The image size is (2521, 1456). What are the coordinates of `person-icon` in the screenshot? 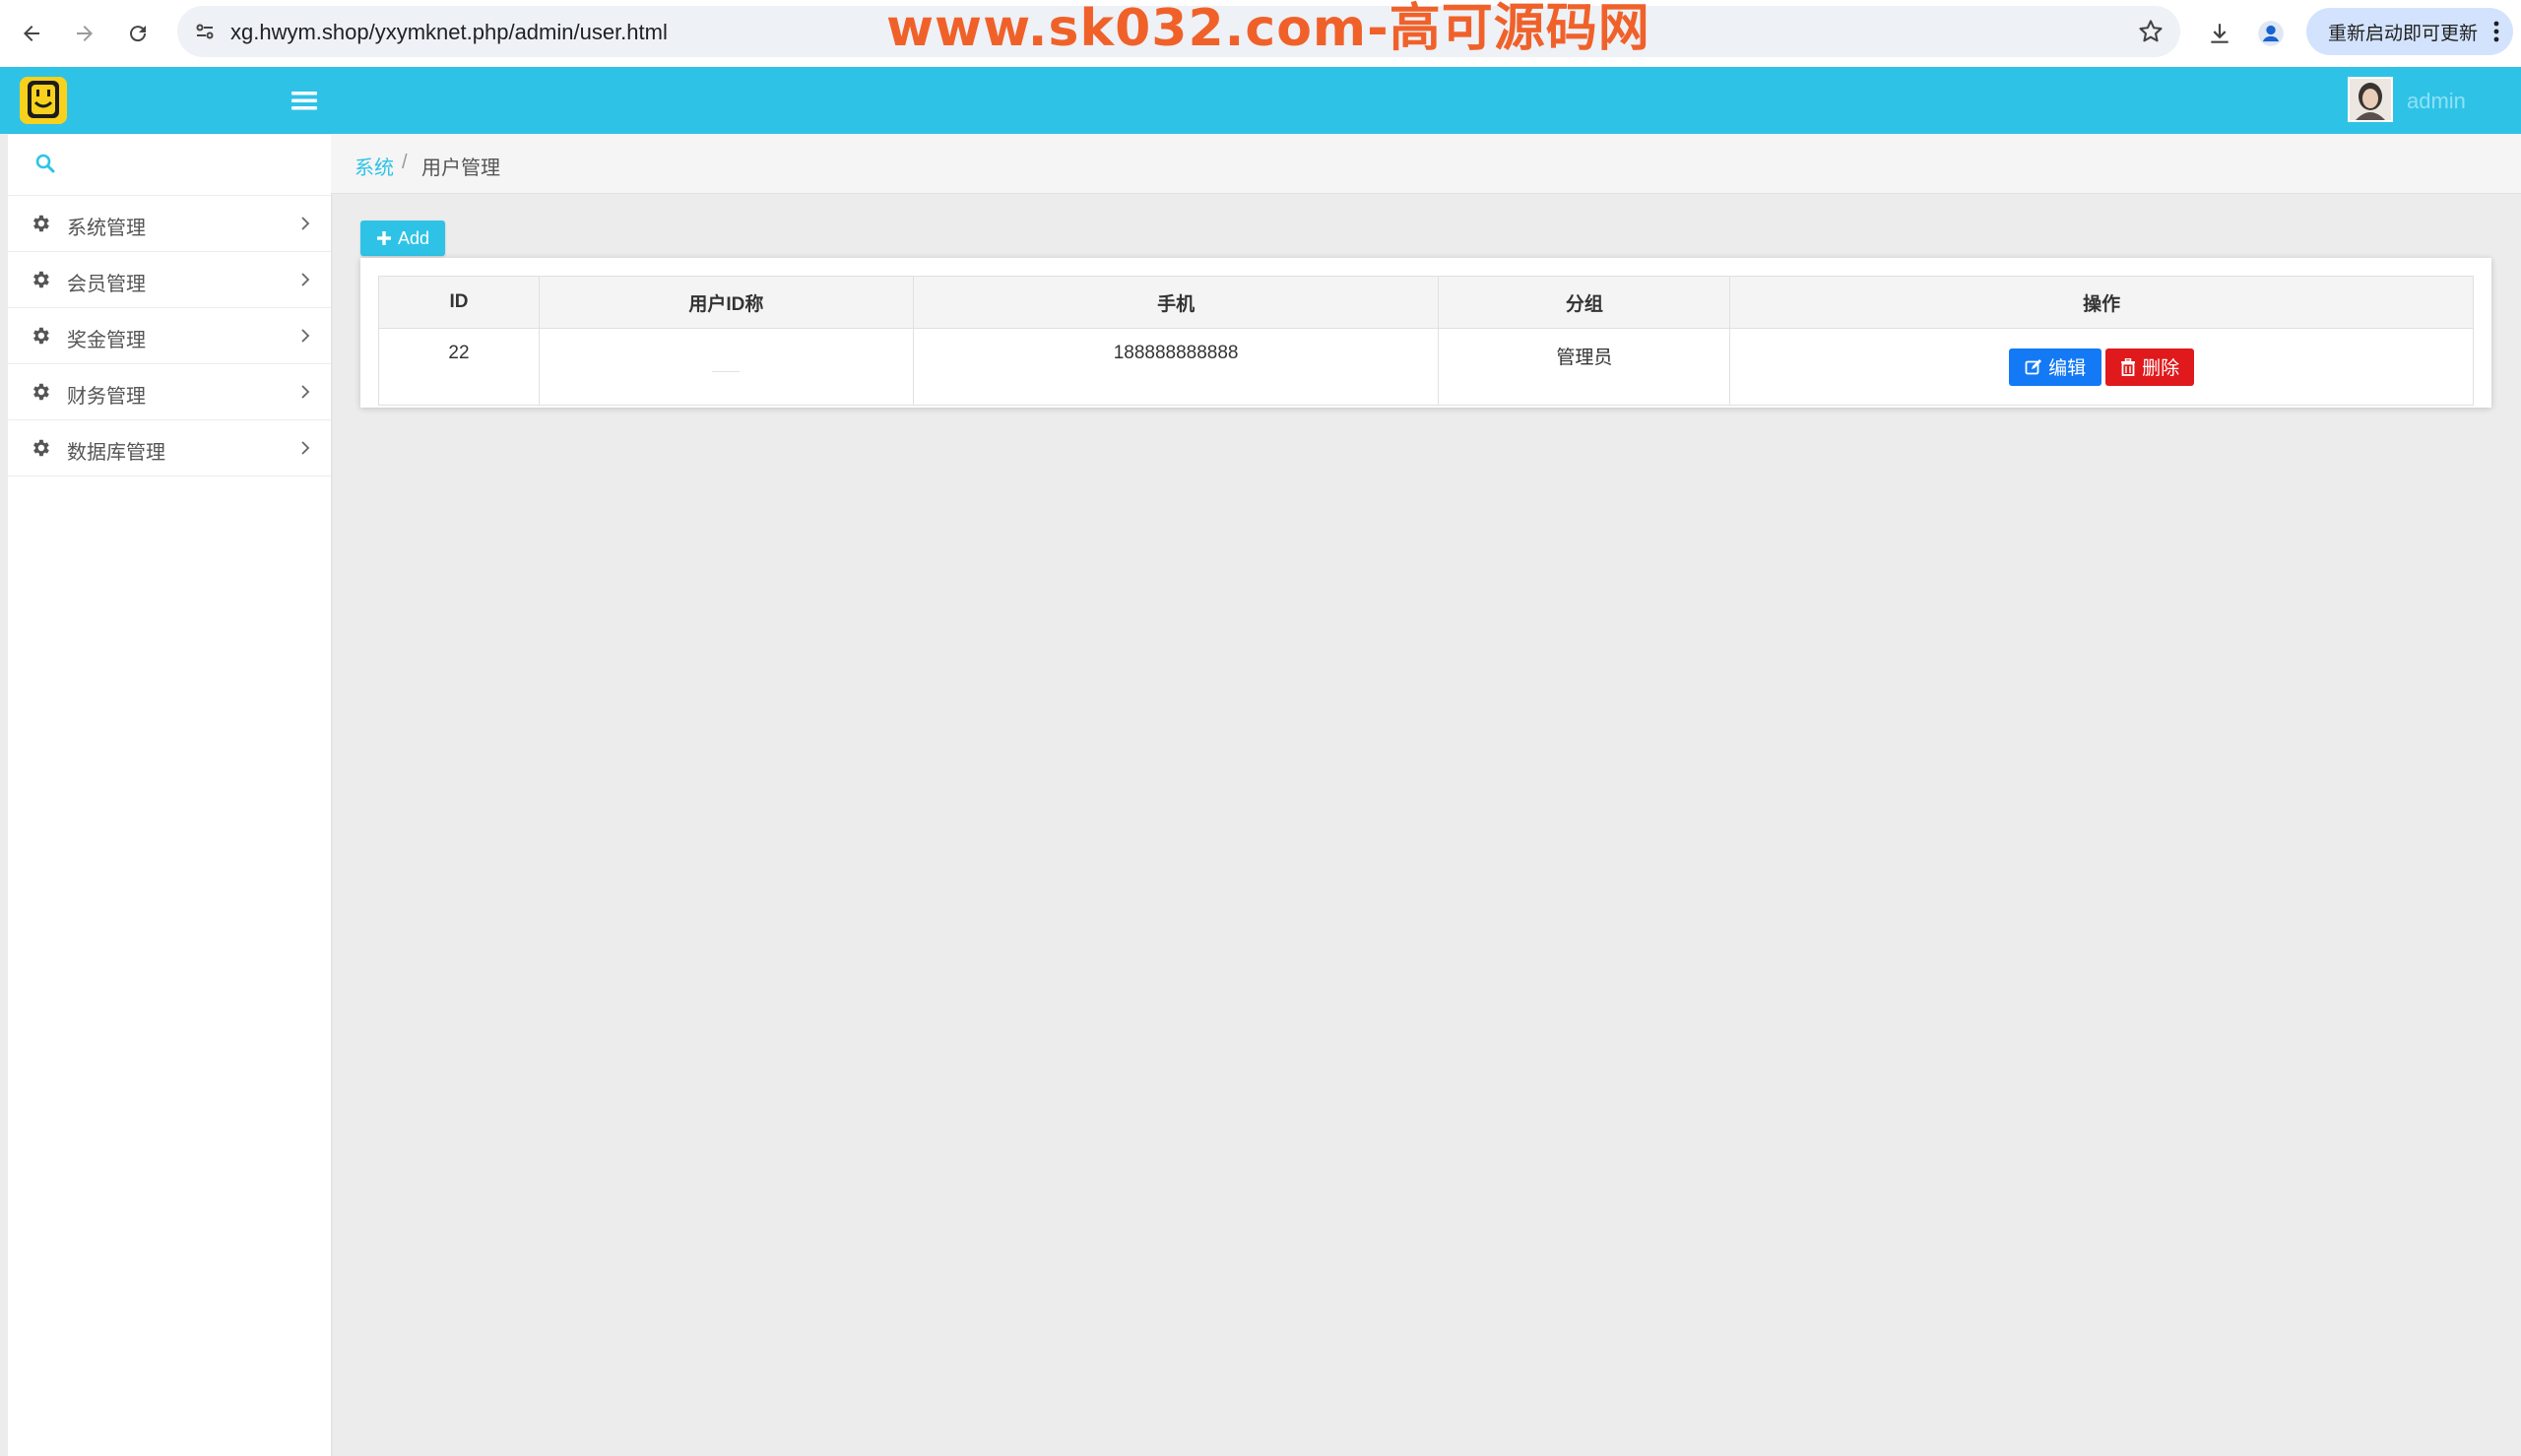 It's located at (2271, 33).